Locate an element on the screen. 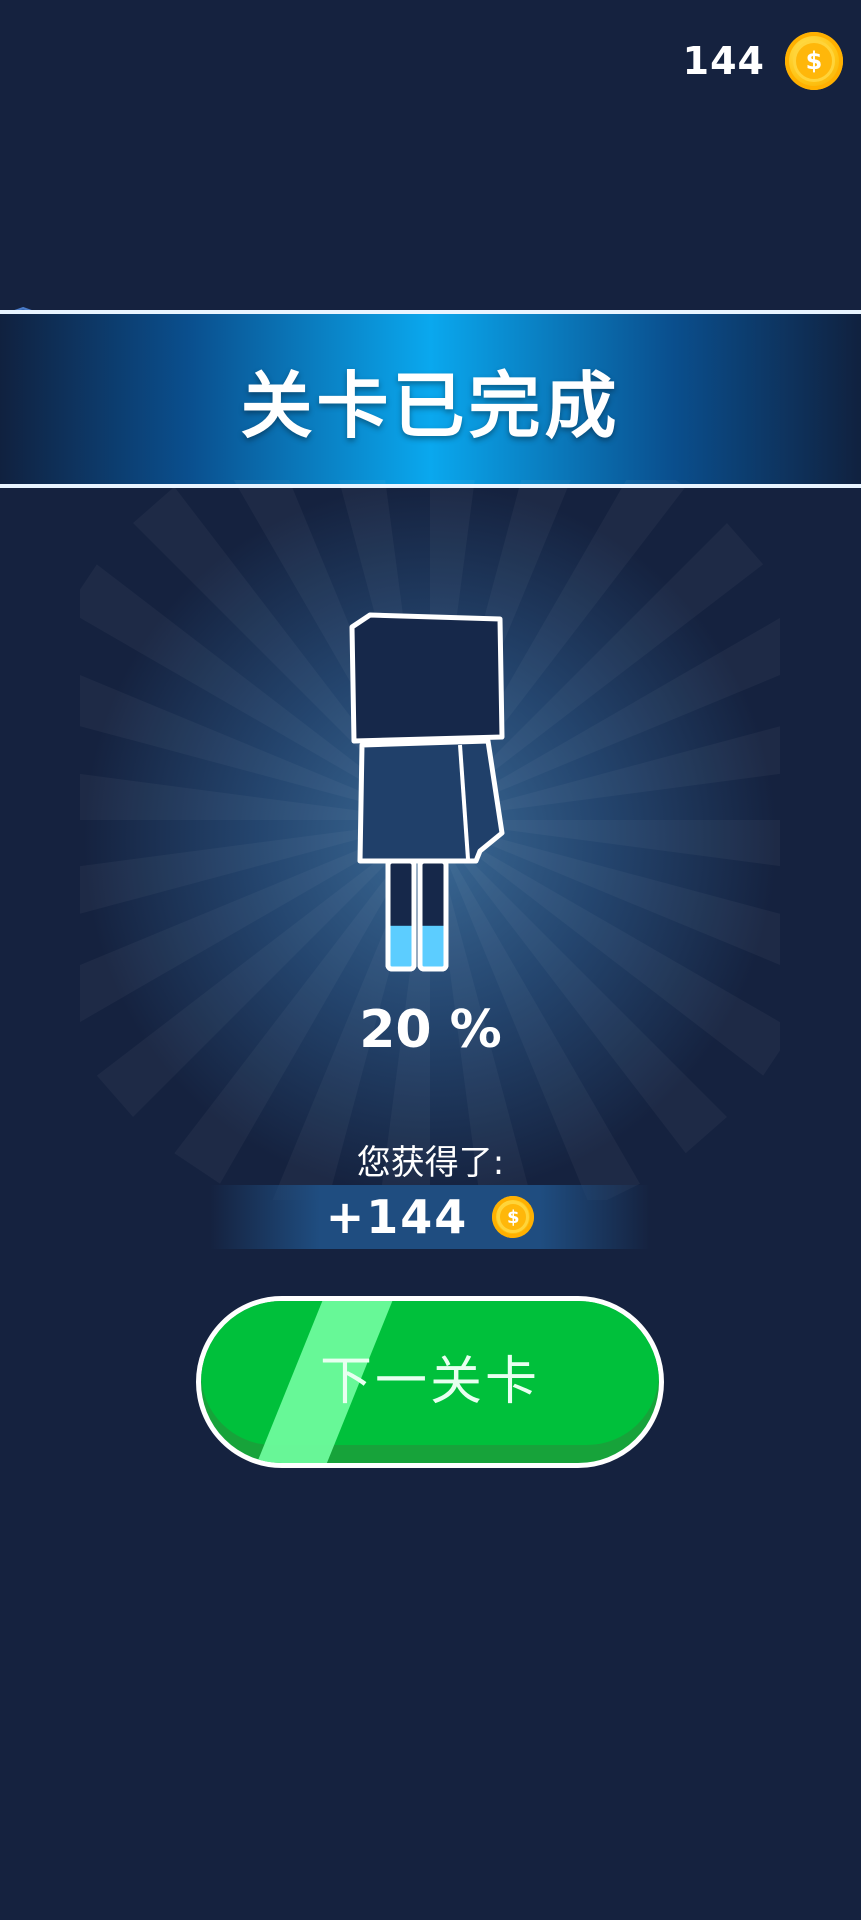 The image size is (861, 1920). next-level-button: 下一关卡 is located at coordinates (430, 1382).